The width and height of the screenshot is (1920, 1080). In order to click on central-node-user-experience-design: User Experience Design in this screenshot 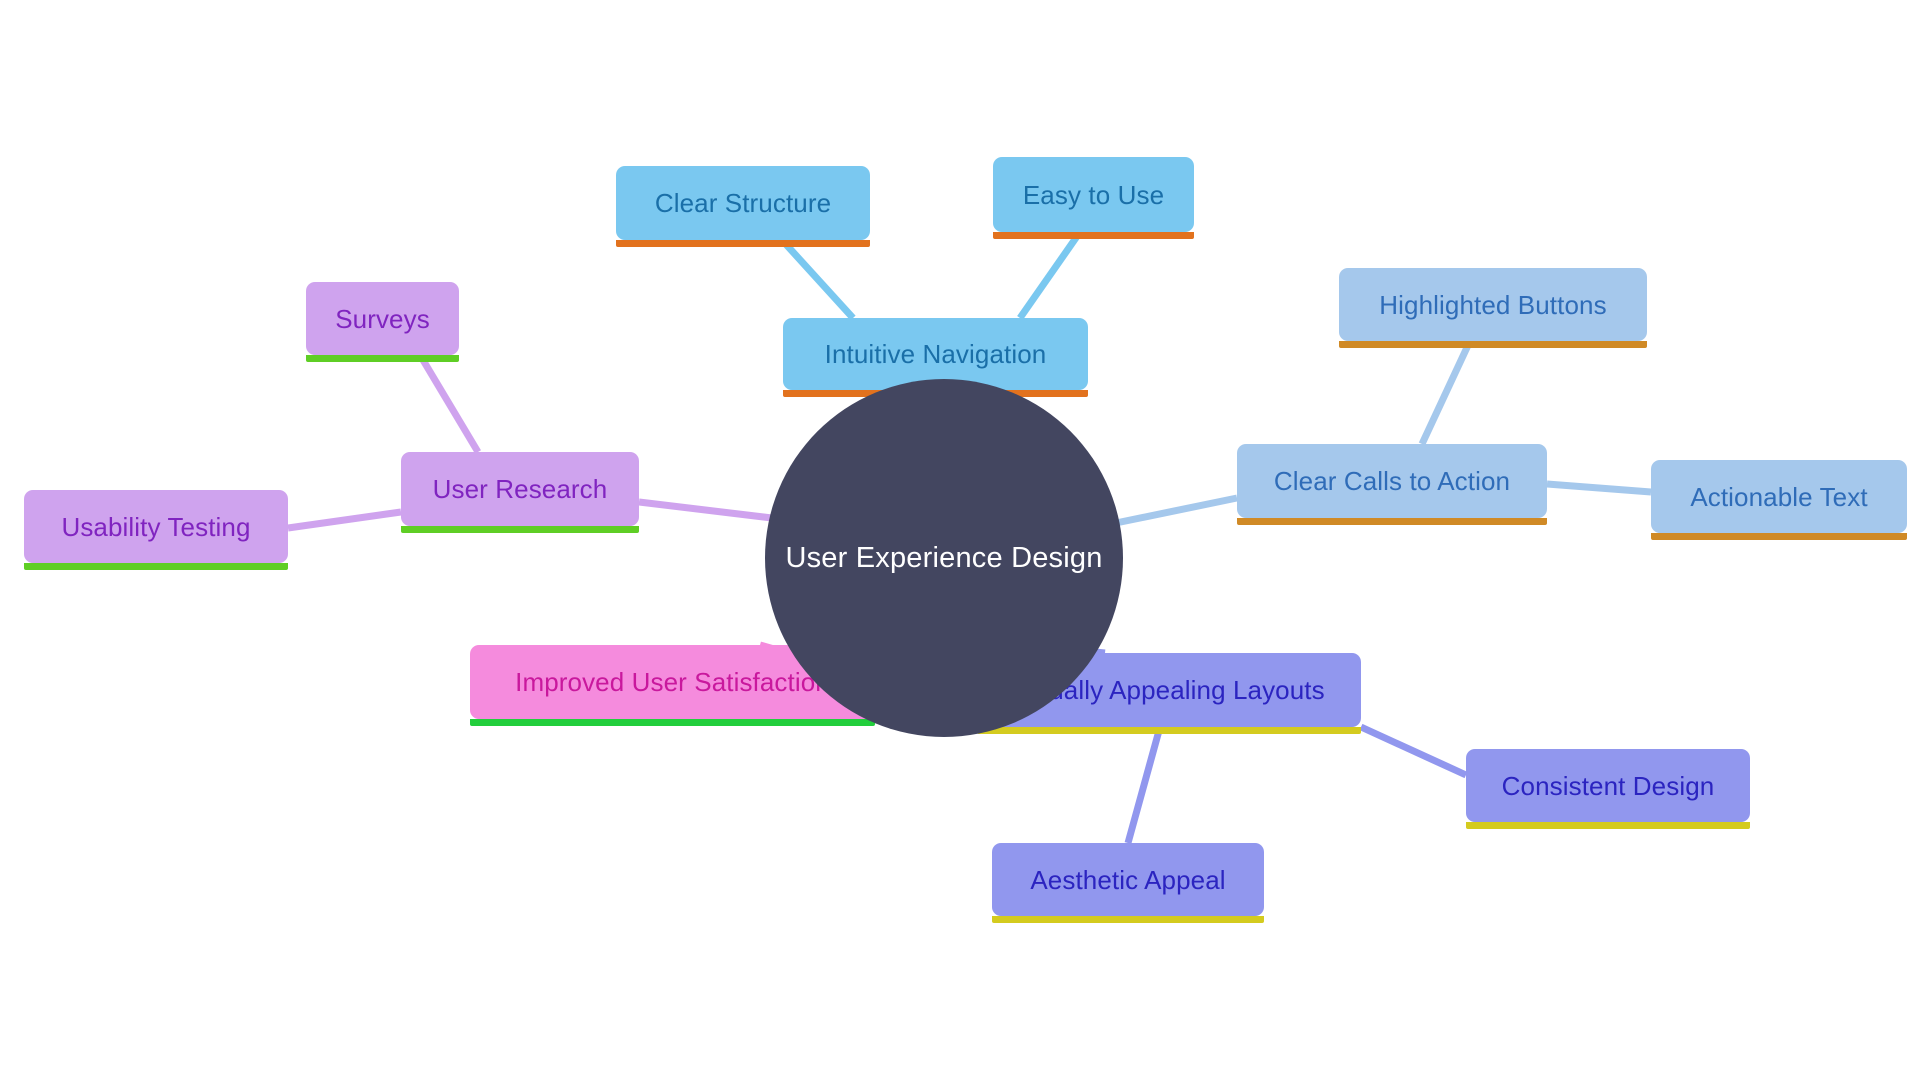, I will do `click(944, 558)`.